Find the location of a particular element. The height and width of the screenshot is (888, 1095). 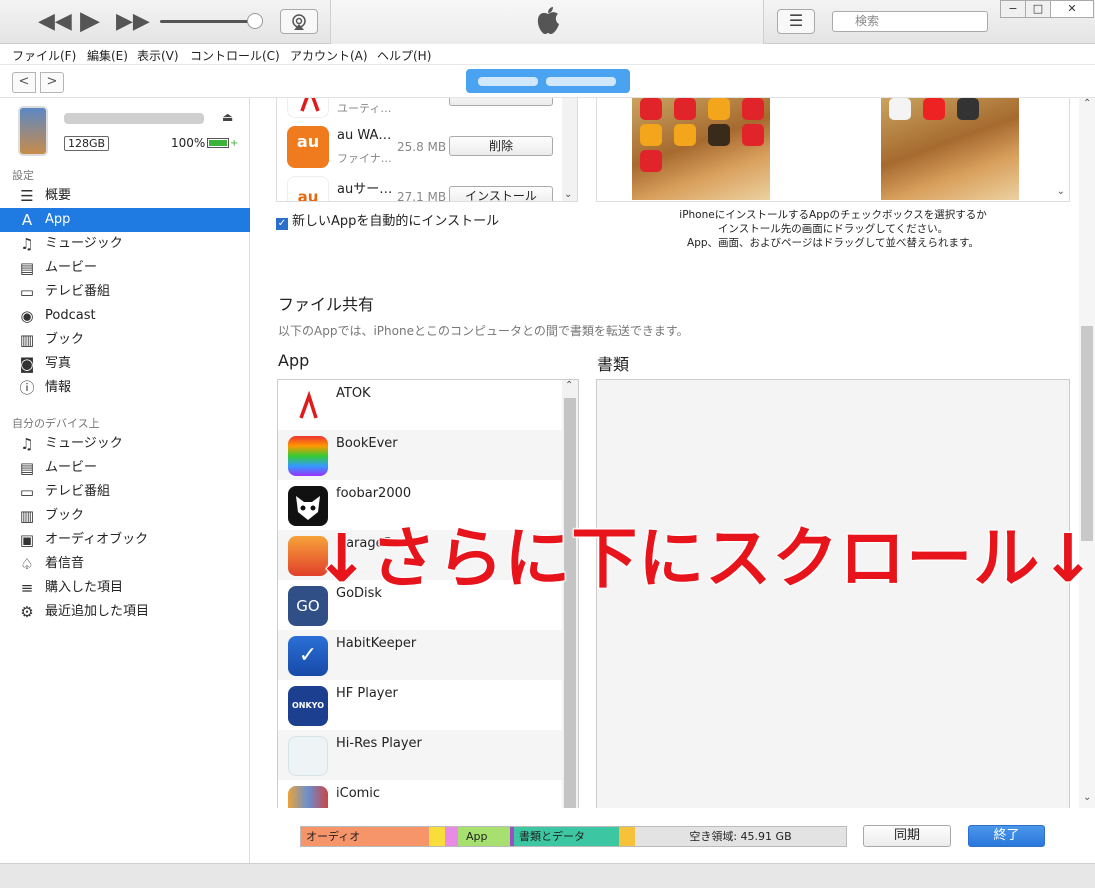

app-size: 25.8 MB is located at coordinates (422, 147).